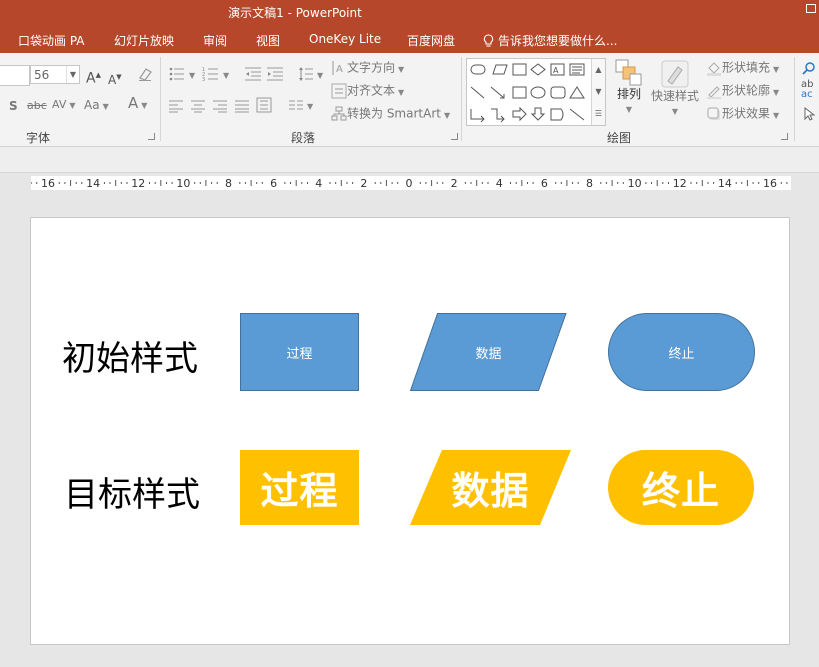  I want to click on svg-text: A, so click(339, 69).